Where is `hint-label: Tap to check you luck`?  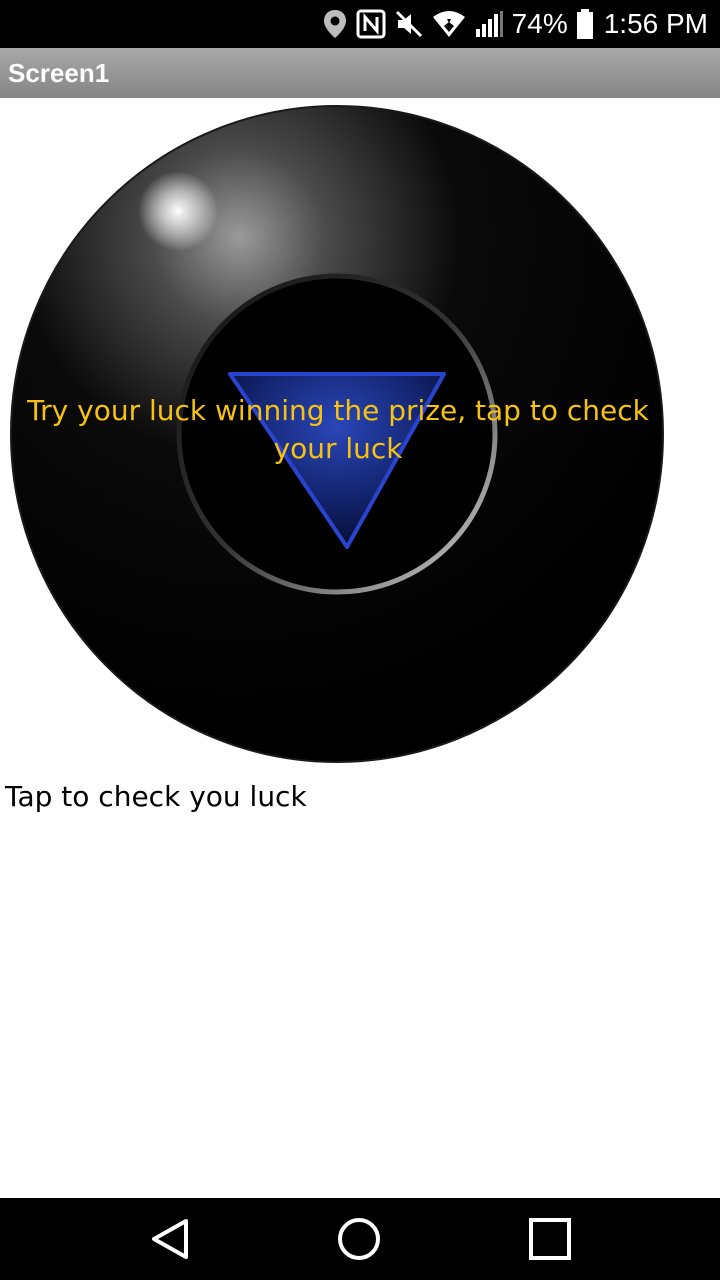
hint-label: Tap to check you luck is located at coordinates (156, 796).